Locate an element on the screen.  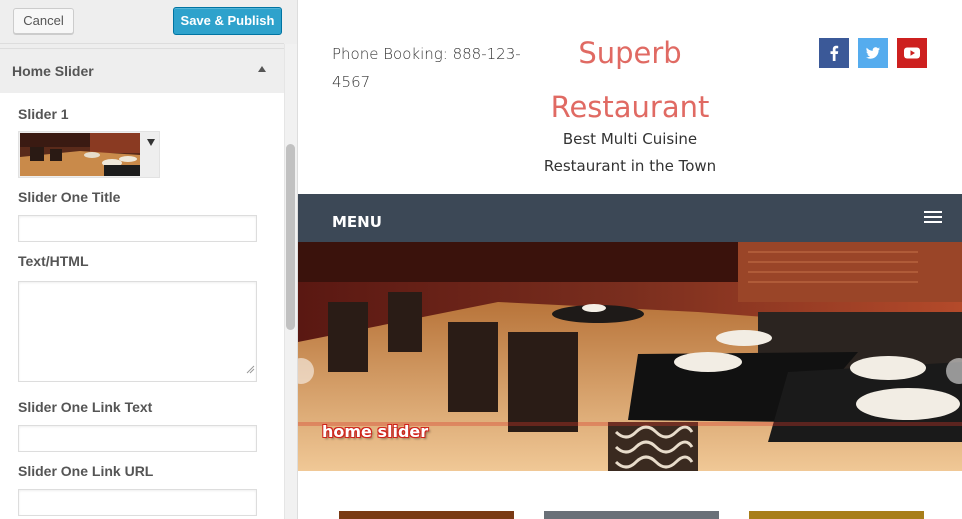
link-text-input is located at coordinates (137, 438).